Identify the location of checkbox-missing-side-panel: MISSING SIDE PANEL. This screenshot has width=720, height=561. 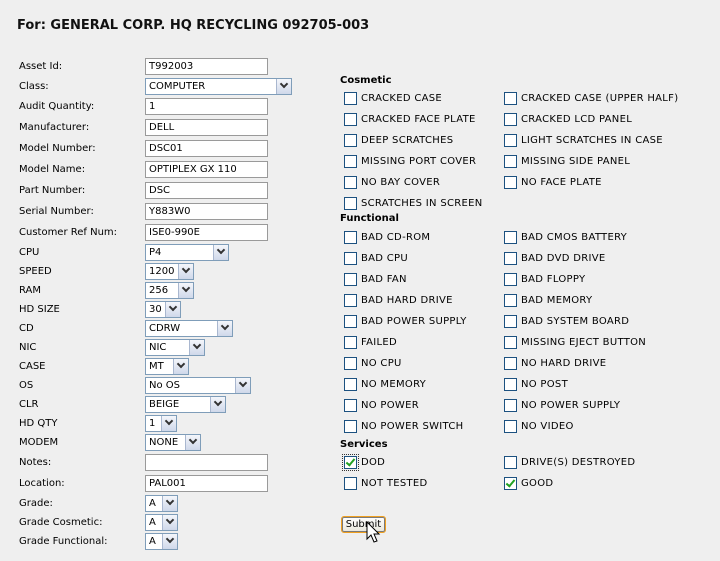
(612, 163).